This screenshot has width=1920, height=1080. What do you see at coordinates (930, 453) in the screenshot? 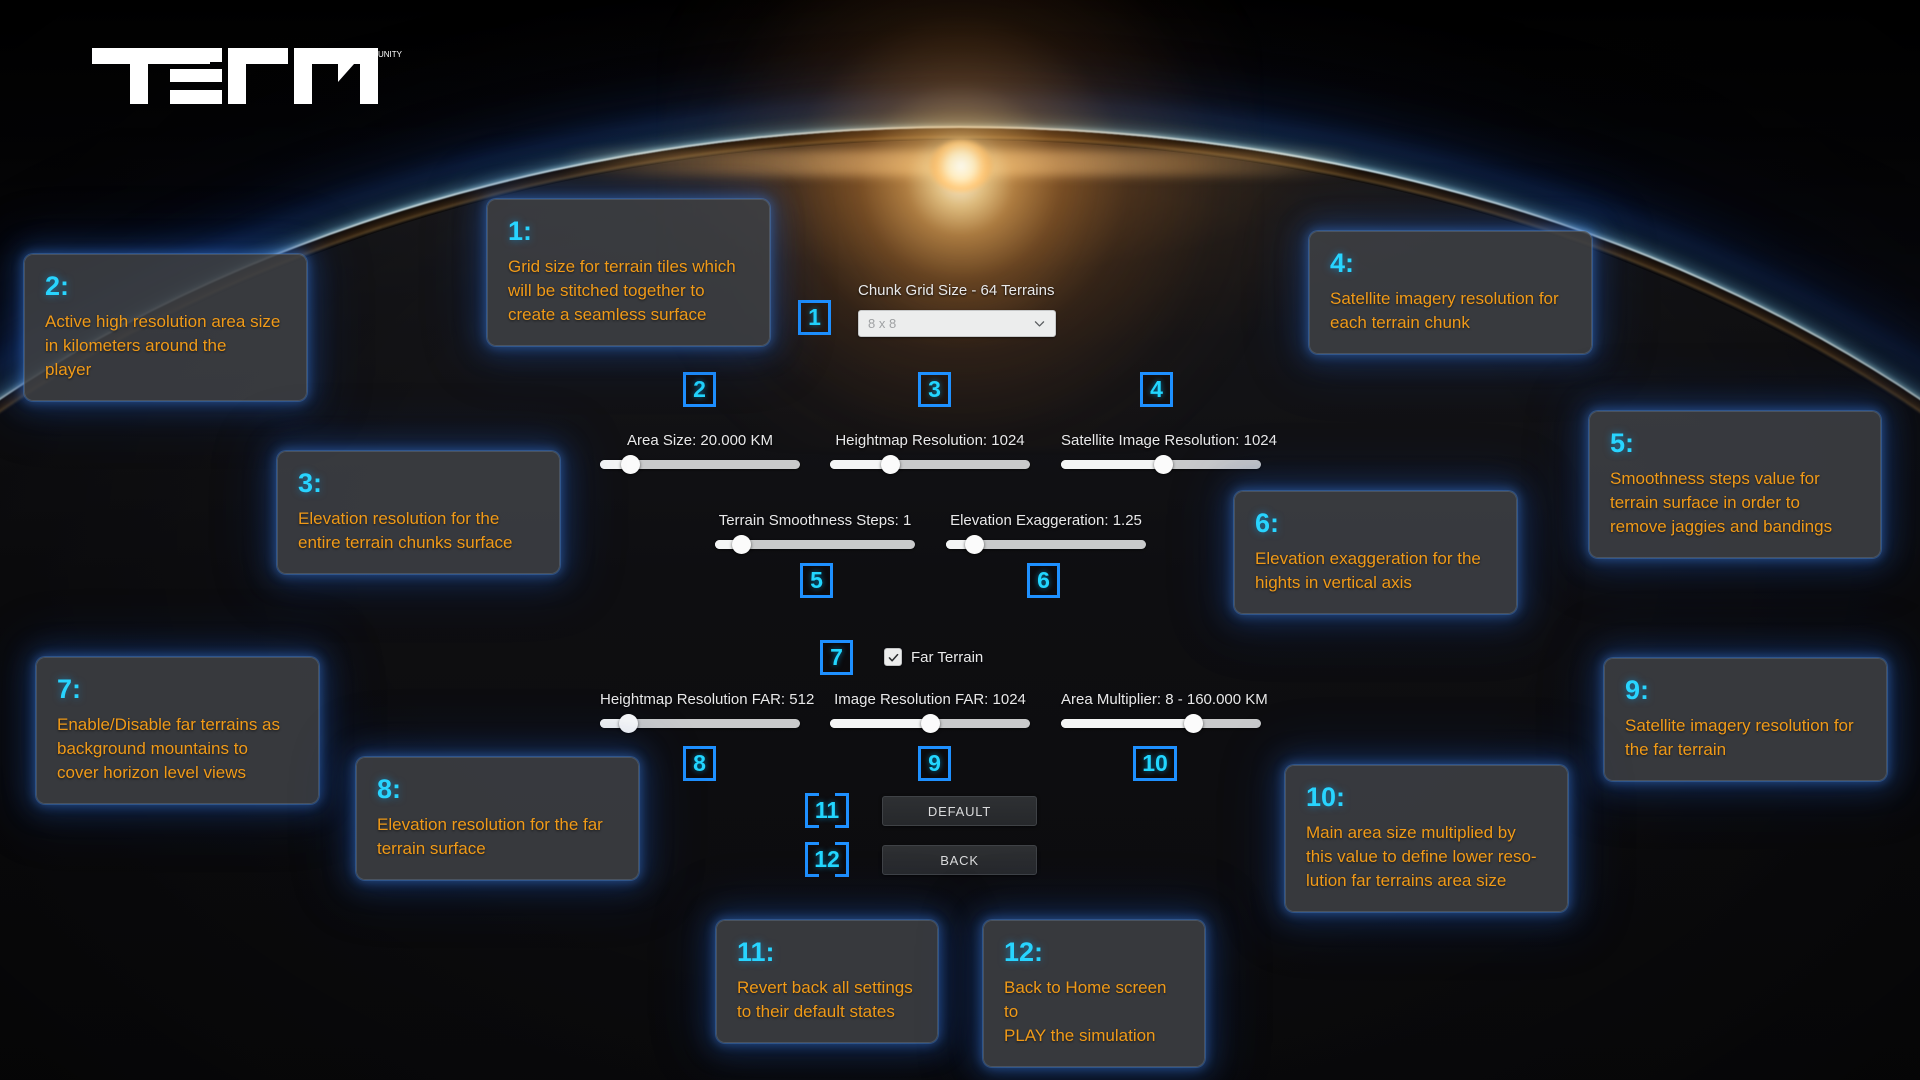
I see `slider-heightmap-resolution: Heightmap Resolution: 1024` at bounding box center [930, 453].